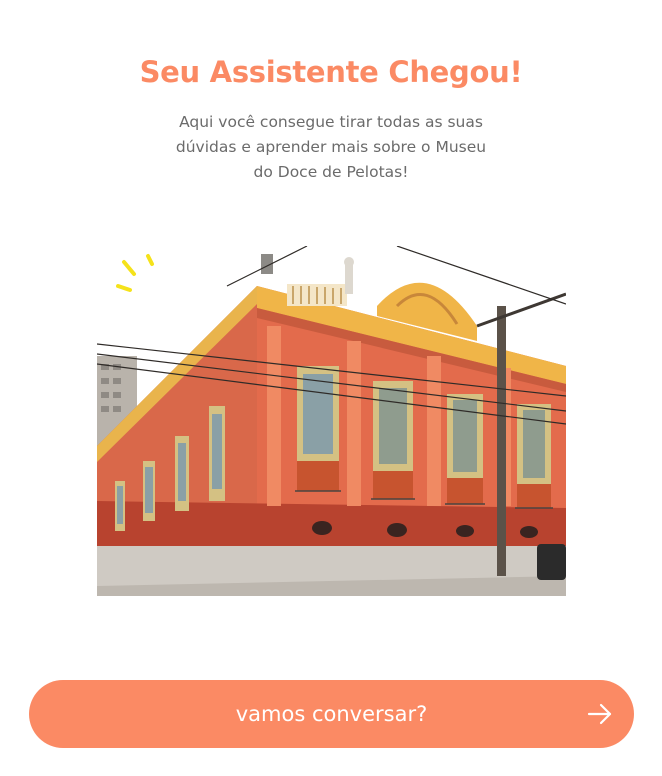 Image resolution: width=662 pixels, height=776 pixels. What do you see at coordinates (599, 714) in the screenshot?
I see `arrow-right-icon` at bounding box center [599, 714].